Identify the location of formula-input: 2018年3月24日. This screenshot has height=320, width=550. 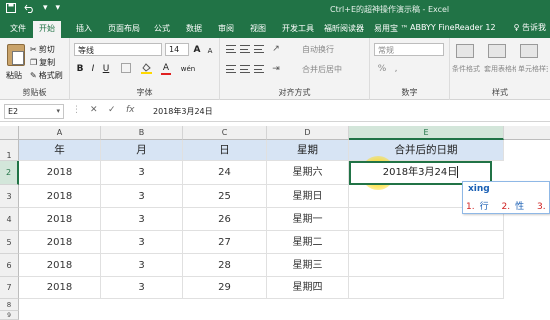
(348, 111).